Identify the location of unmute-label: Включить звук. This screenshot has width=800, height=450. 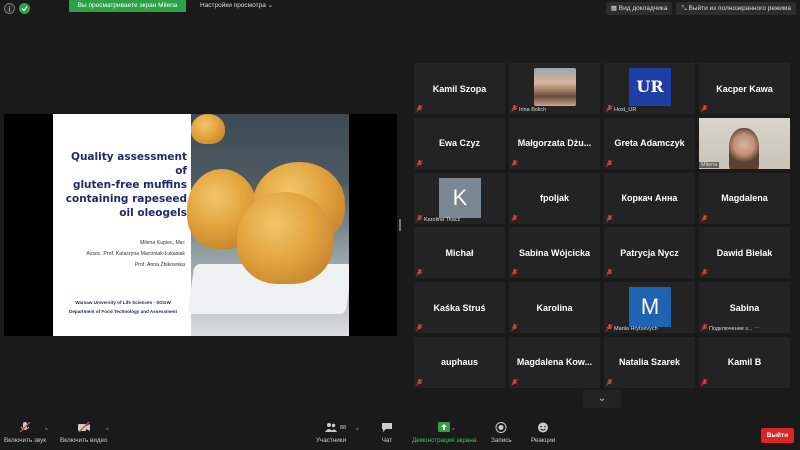
(25, 440).